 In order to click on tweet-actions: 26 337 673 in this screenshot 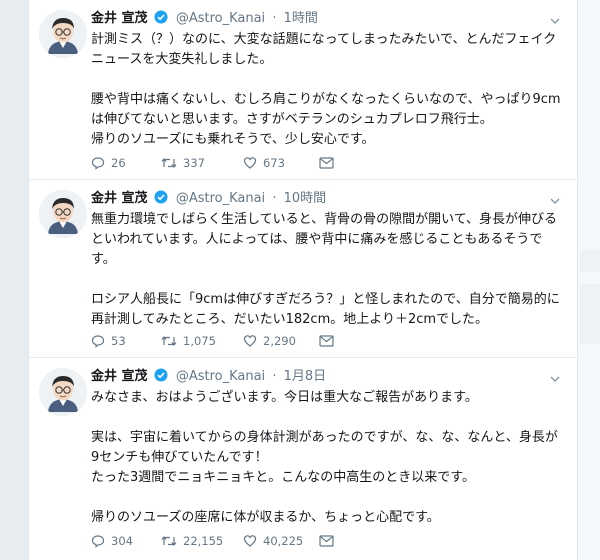, I will do `click(212, 163)`.